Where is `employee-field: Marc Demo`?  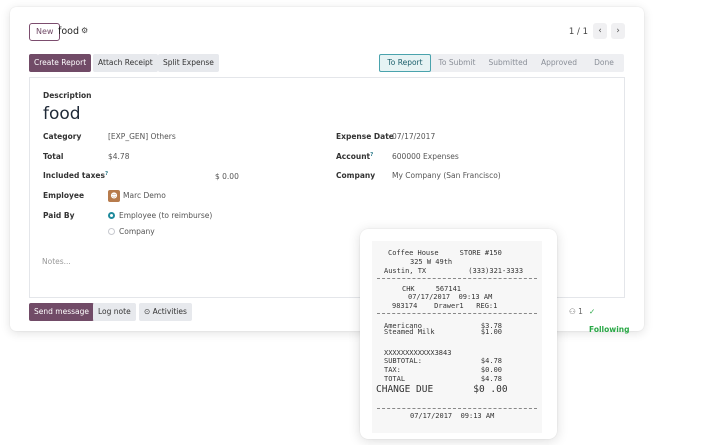 employee-field: Marc Demo is located at coordinates (144, 195).